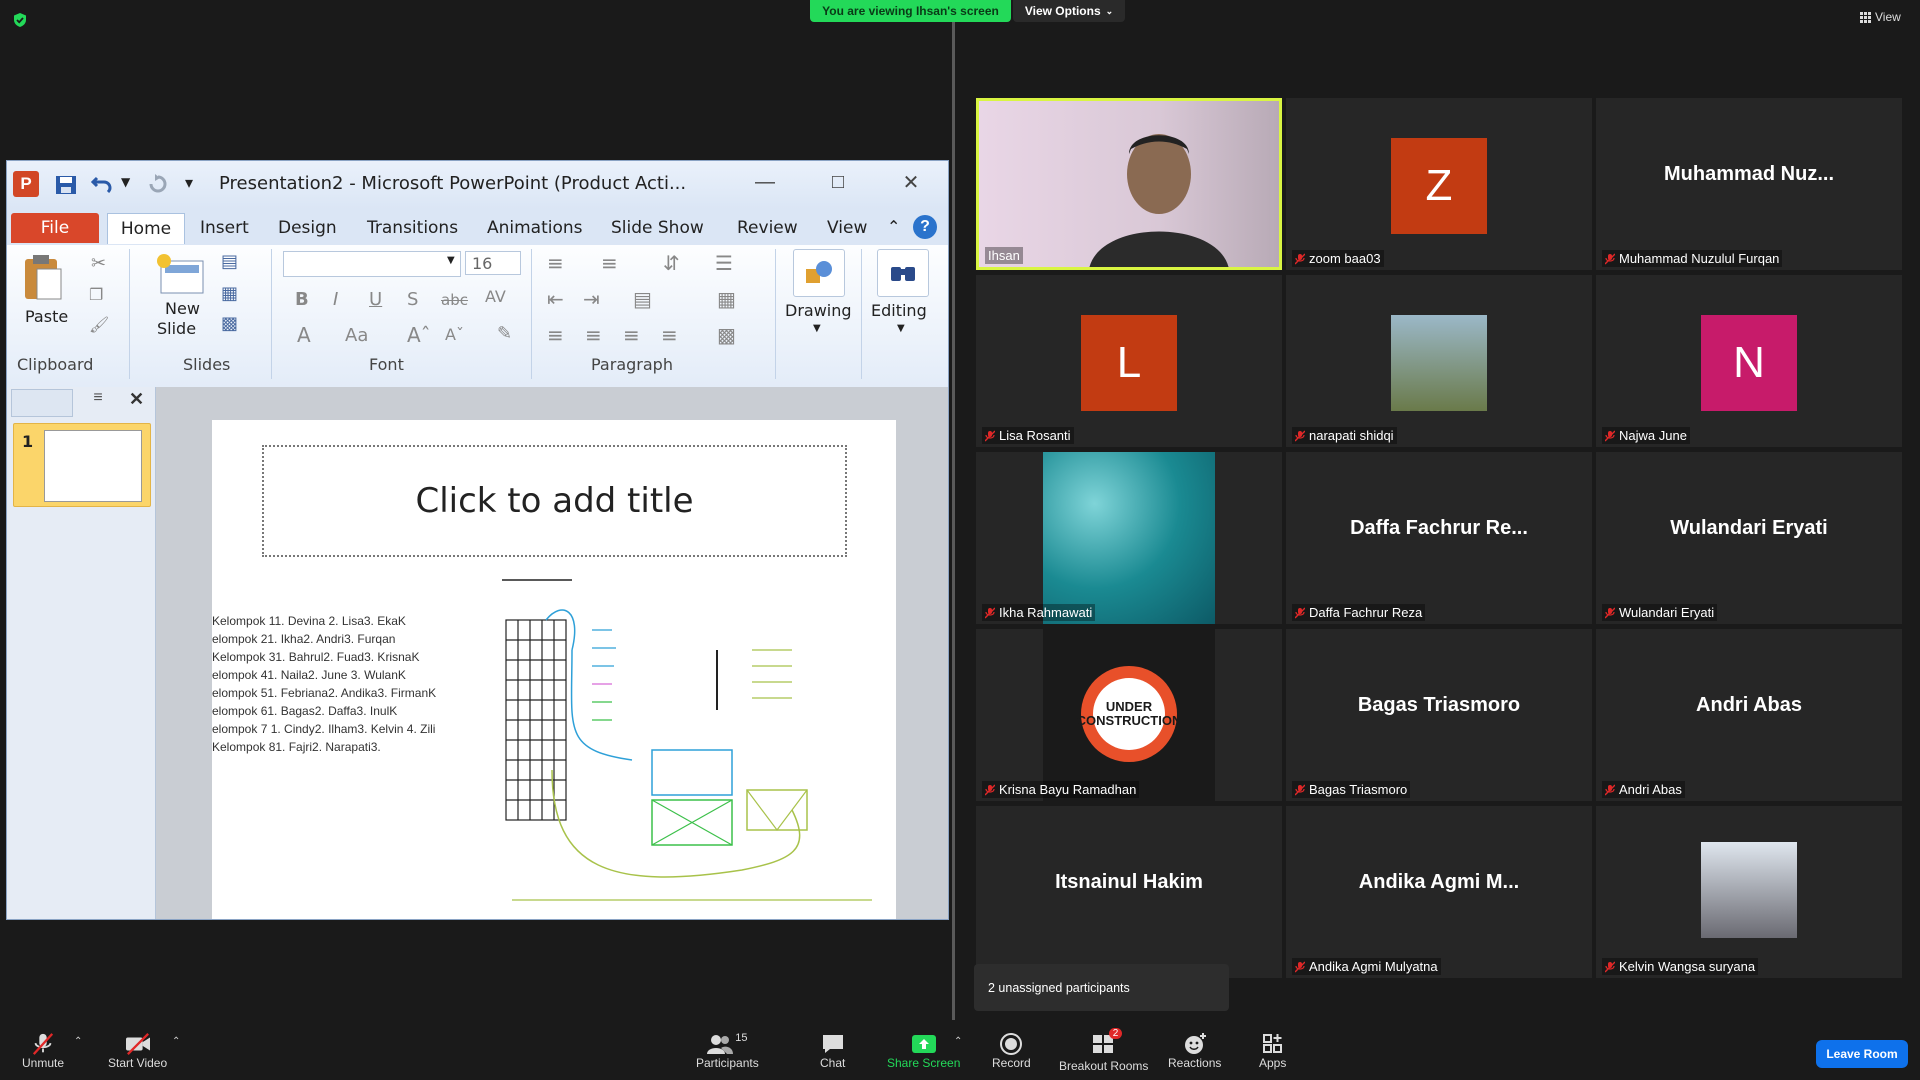  I want to click on apps-button: Apps, so click(1272, 1051).